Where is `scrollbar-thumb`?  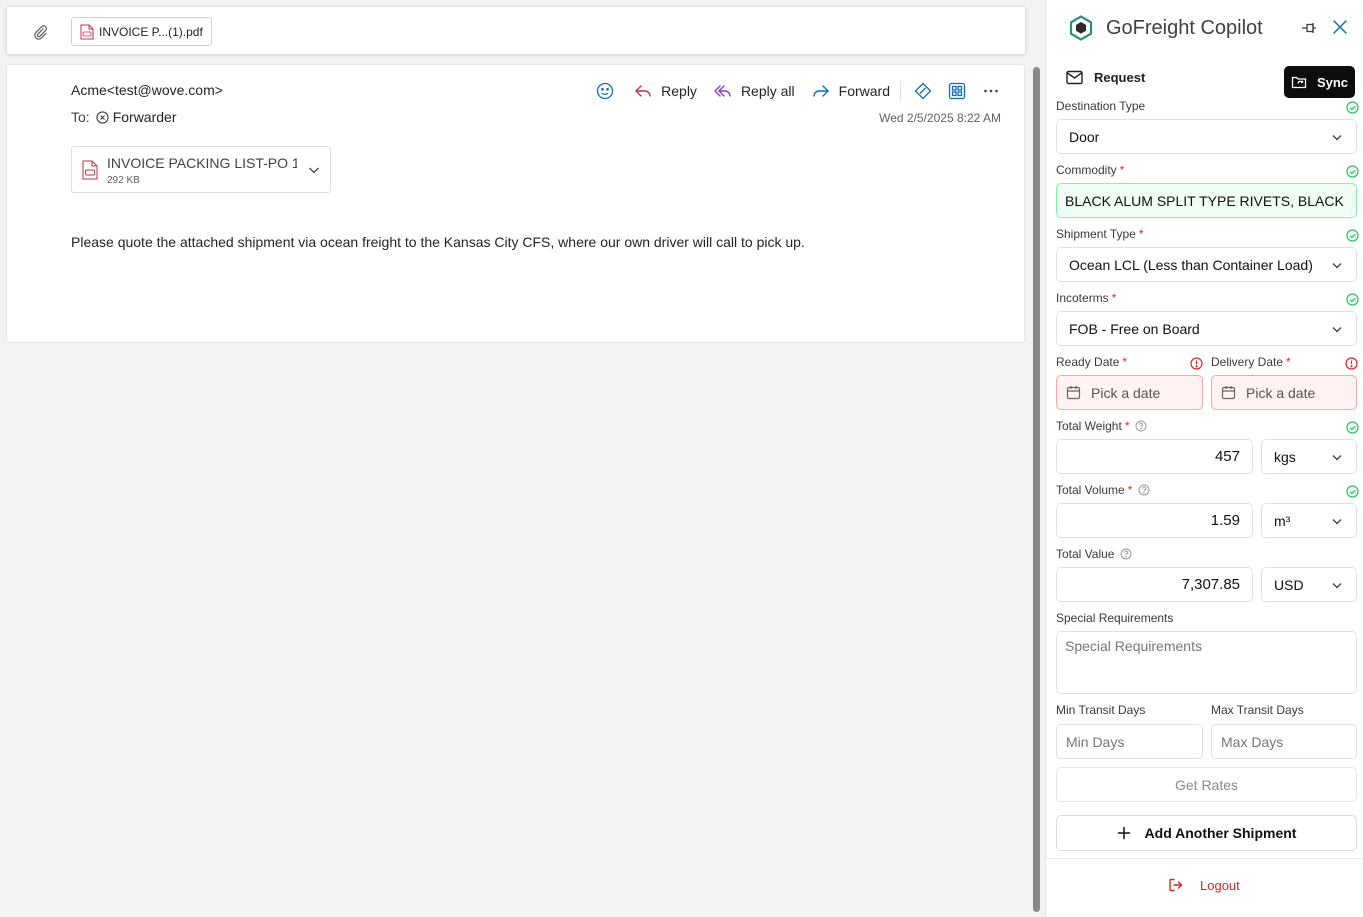 scrollbar-thumb is located at coordinates (1036, 489).